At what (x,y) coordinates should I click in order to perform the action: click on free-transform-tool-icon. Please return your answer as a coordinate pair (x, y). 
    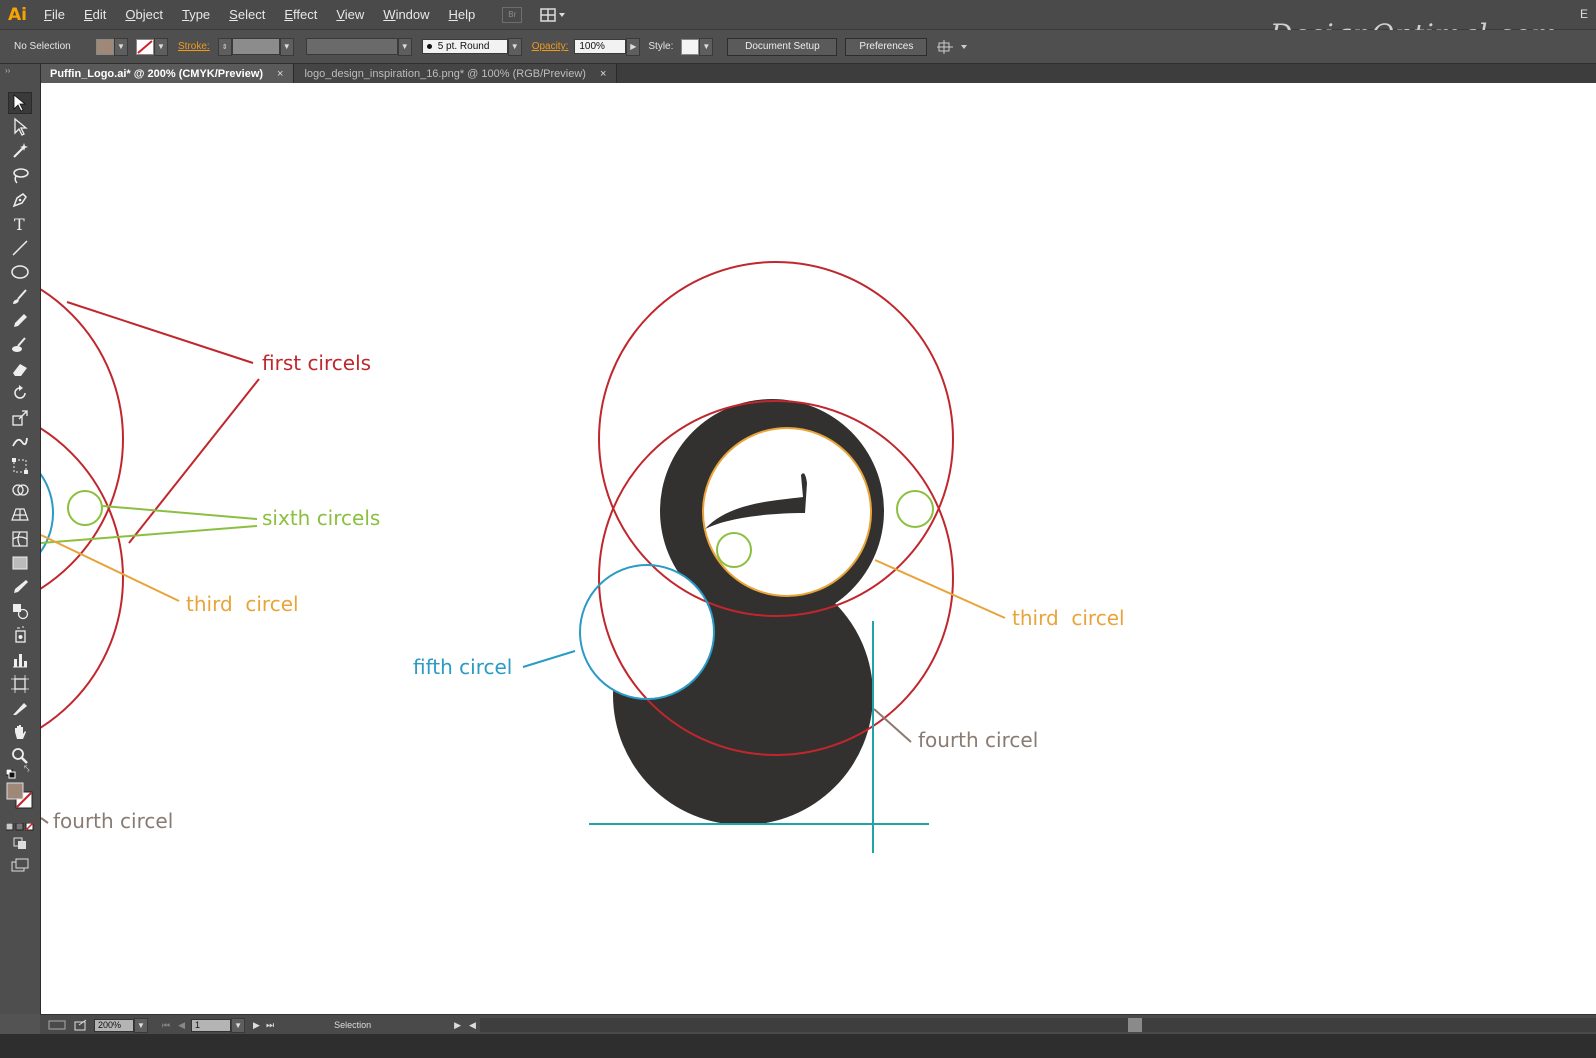
    Looking at the image, I should click on (20, 466).